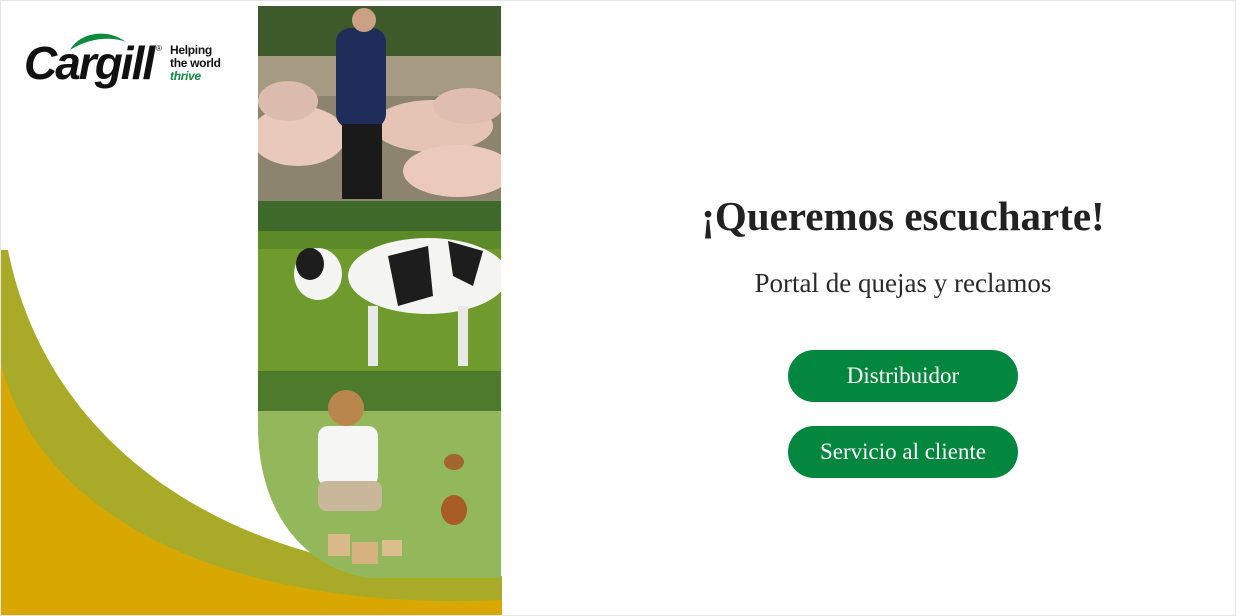 This screenshot has width=1236, height=616. What do you see at coordinates (195, 63) in the screenshot?
I see `brand-tagline: Helping the world thrive` at bounding box center [195, 63].